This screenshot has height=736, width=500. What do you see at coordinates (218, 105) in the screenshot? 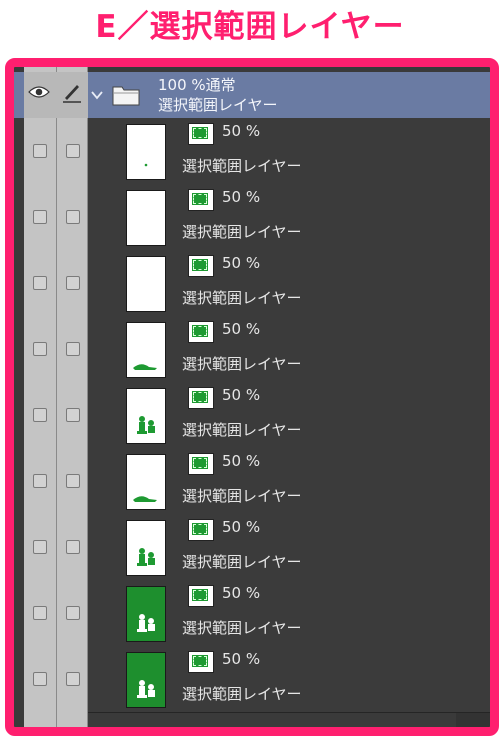
I see `folder-name: 選択範囲レイヤー` at bounding box center [218, 105].